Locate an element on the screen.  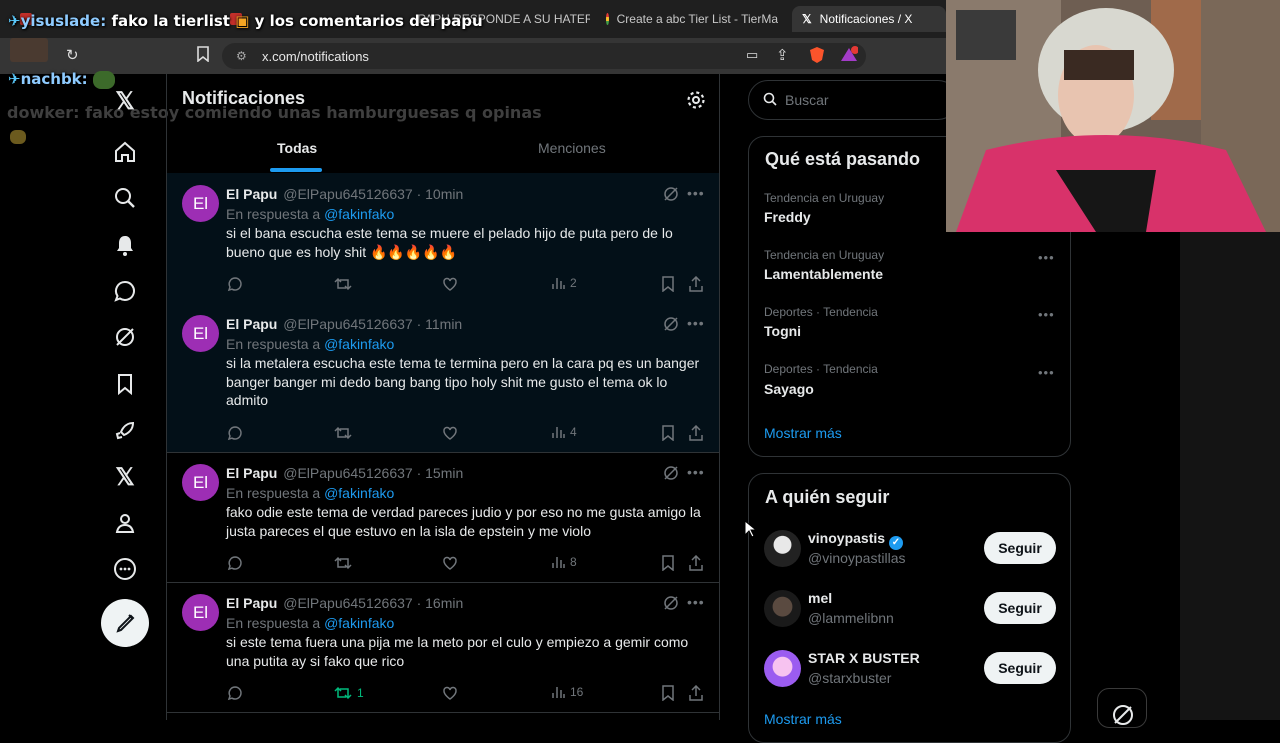
share-icon: ⇪ is located at coordinates (782, 55).